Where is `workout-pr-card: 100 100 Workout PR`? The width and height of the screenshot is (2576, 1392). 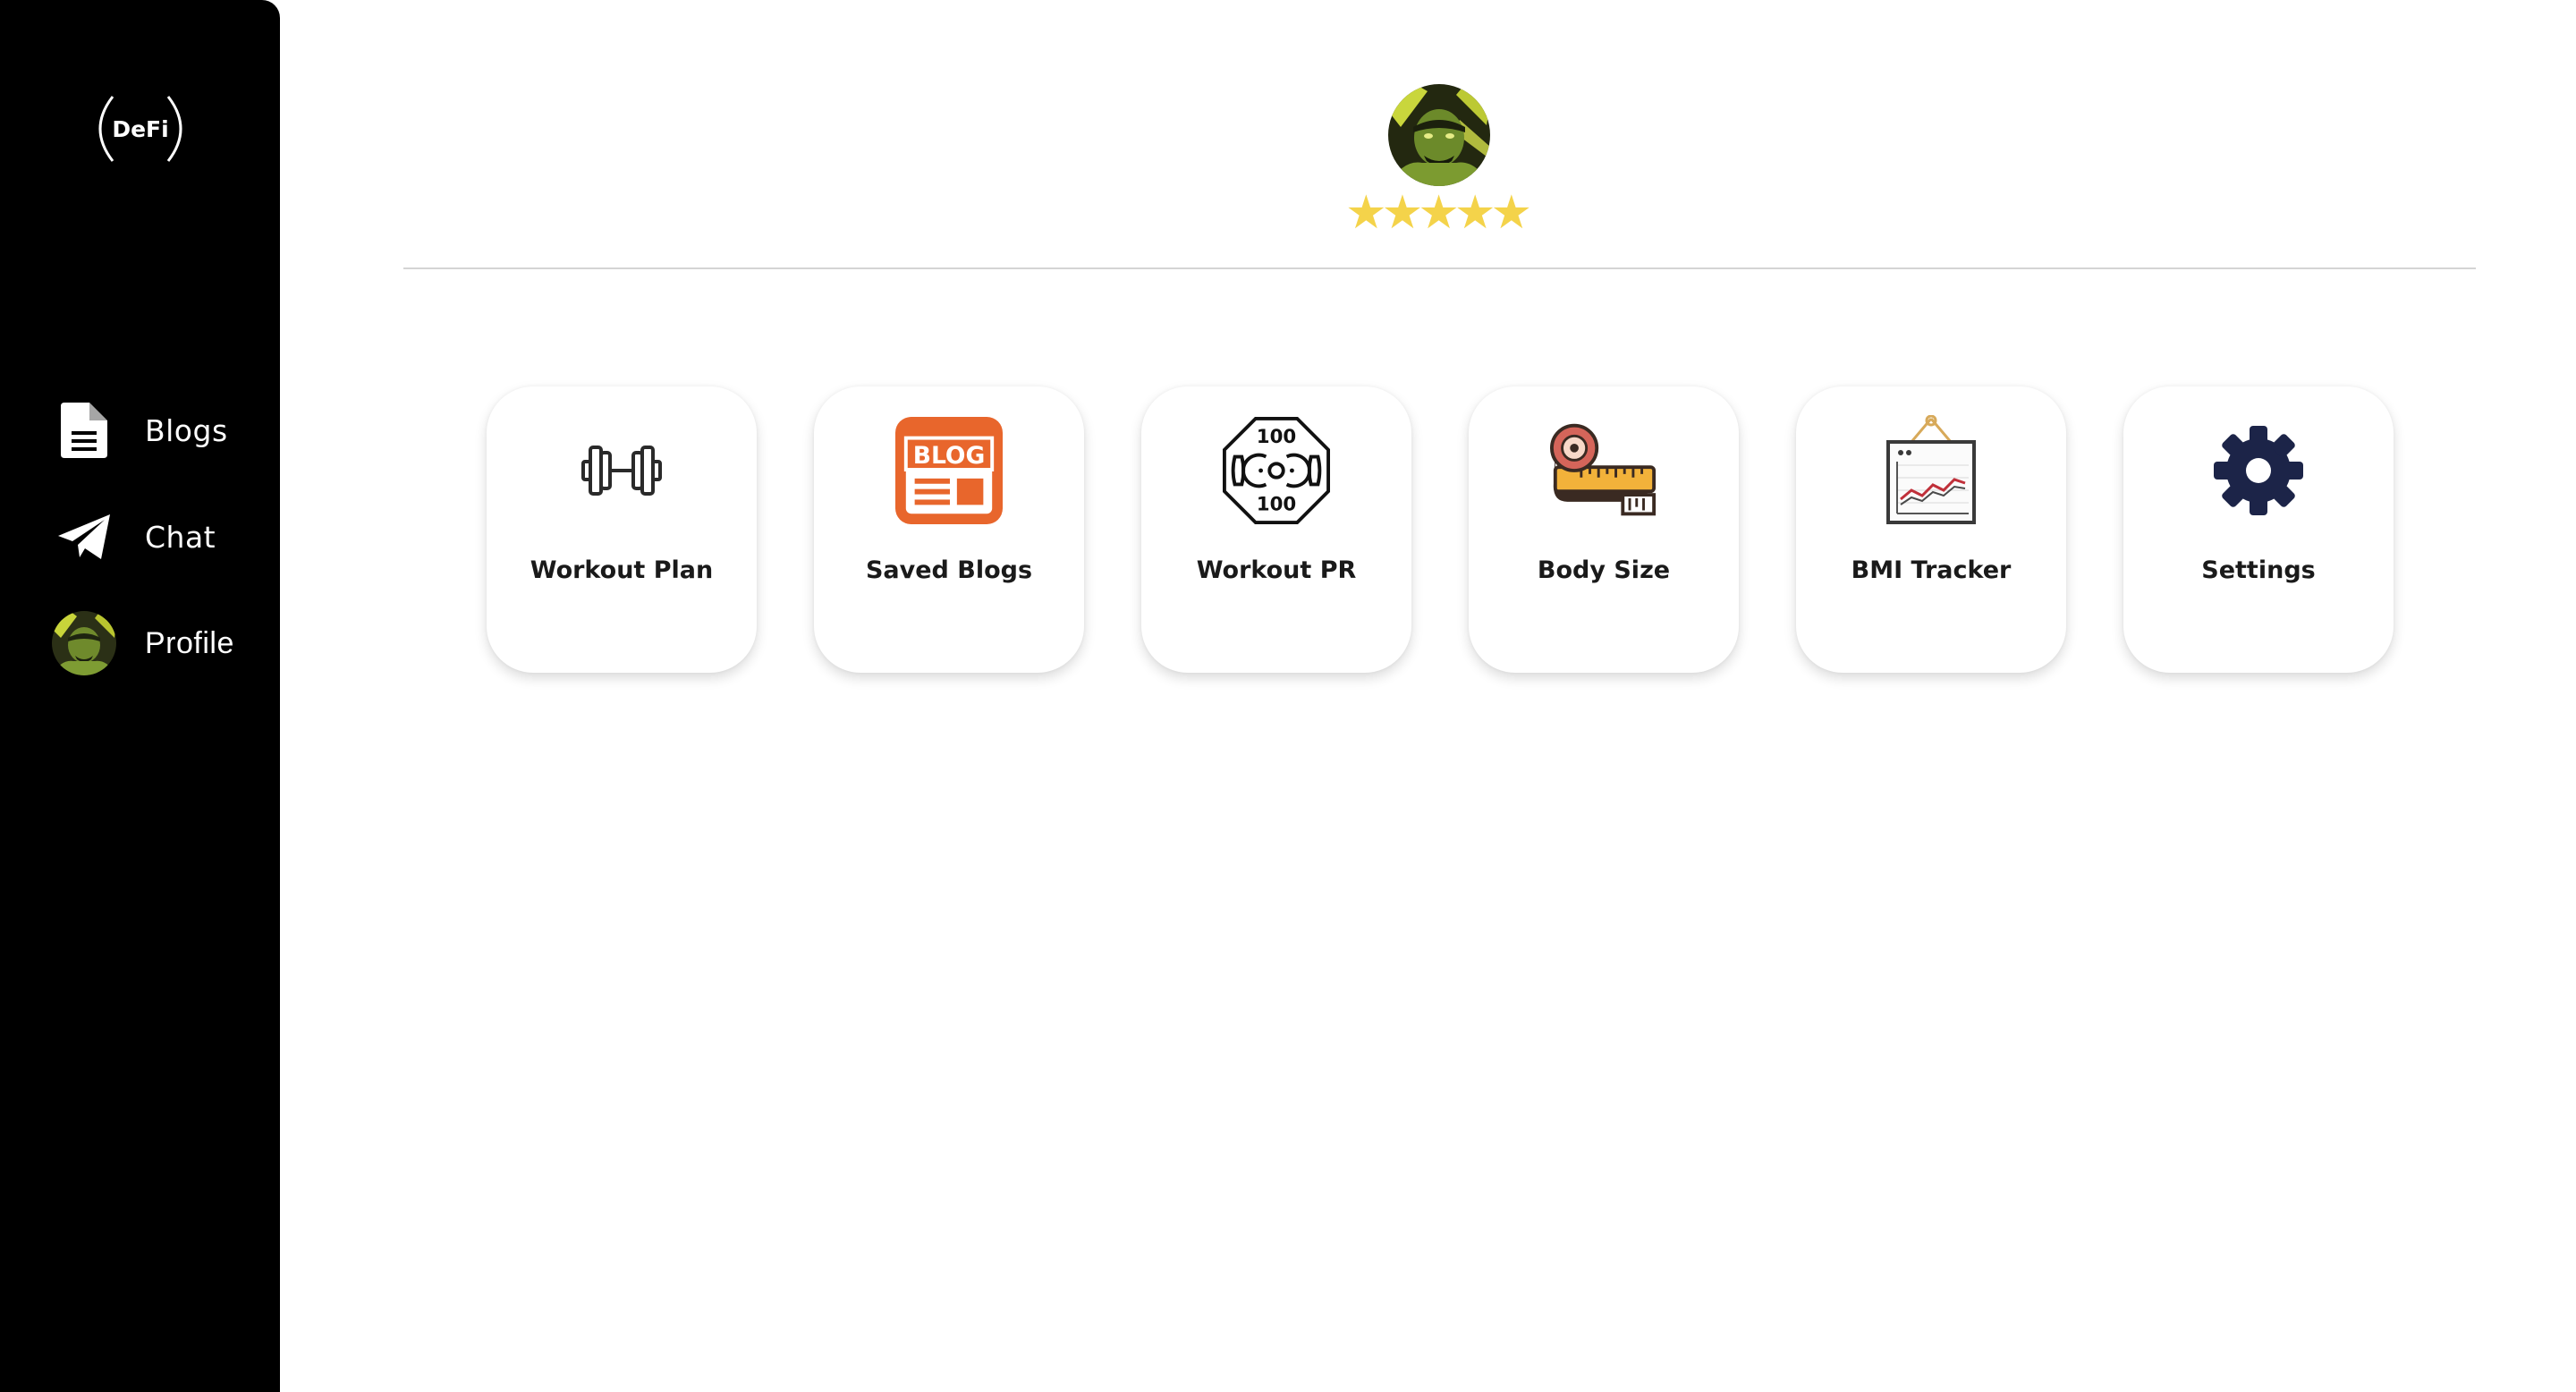
workout-pr-card: 100 100 Workout PR is located at coordinates (1276, 529).